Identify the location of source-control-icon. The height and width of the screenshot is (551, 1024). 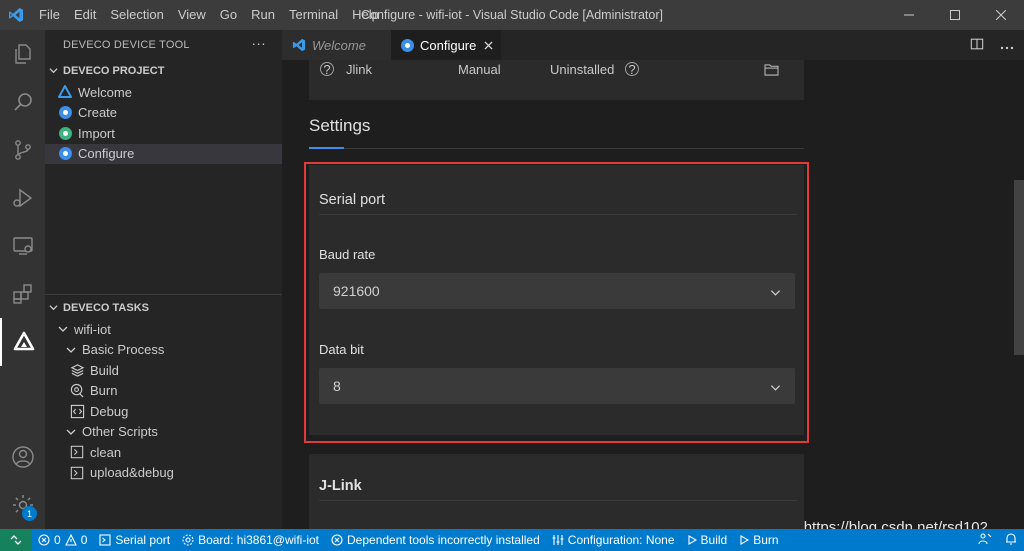
(22, 150).